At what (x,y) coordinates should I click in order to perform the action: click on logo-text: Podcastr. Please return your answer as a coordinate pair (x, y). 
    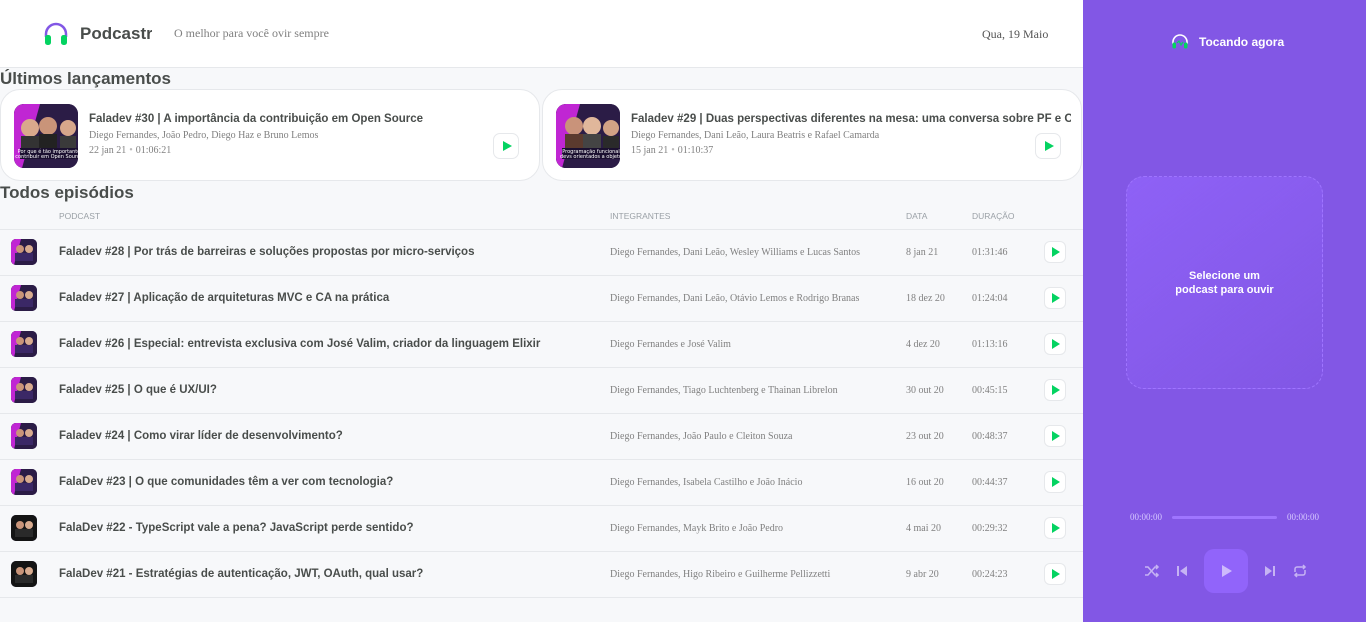
    Looking at the image, I should click on (116, 33).